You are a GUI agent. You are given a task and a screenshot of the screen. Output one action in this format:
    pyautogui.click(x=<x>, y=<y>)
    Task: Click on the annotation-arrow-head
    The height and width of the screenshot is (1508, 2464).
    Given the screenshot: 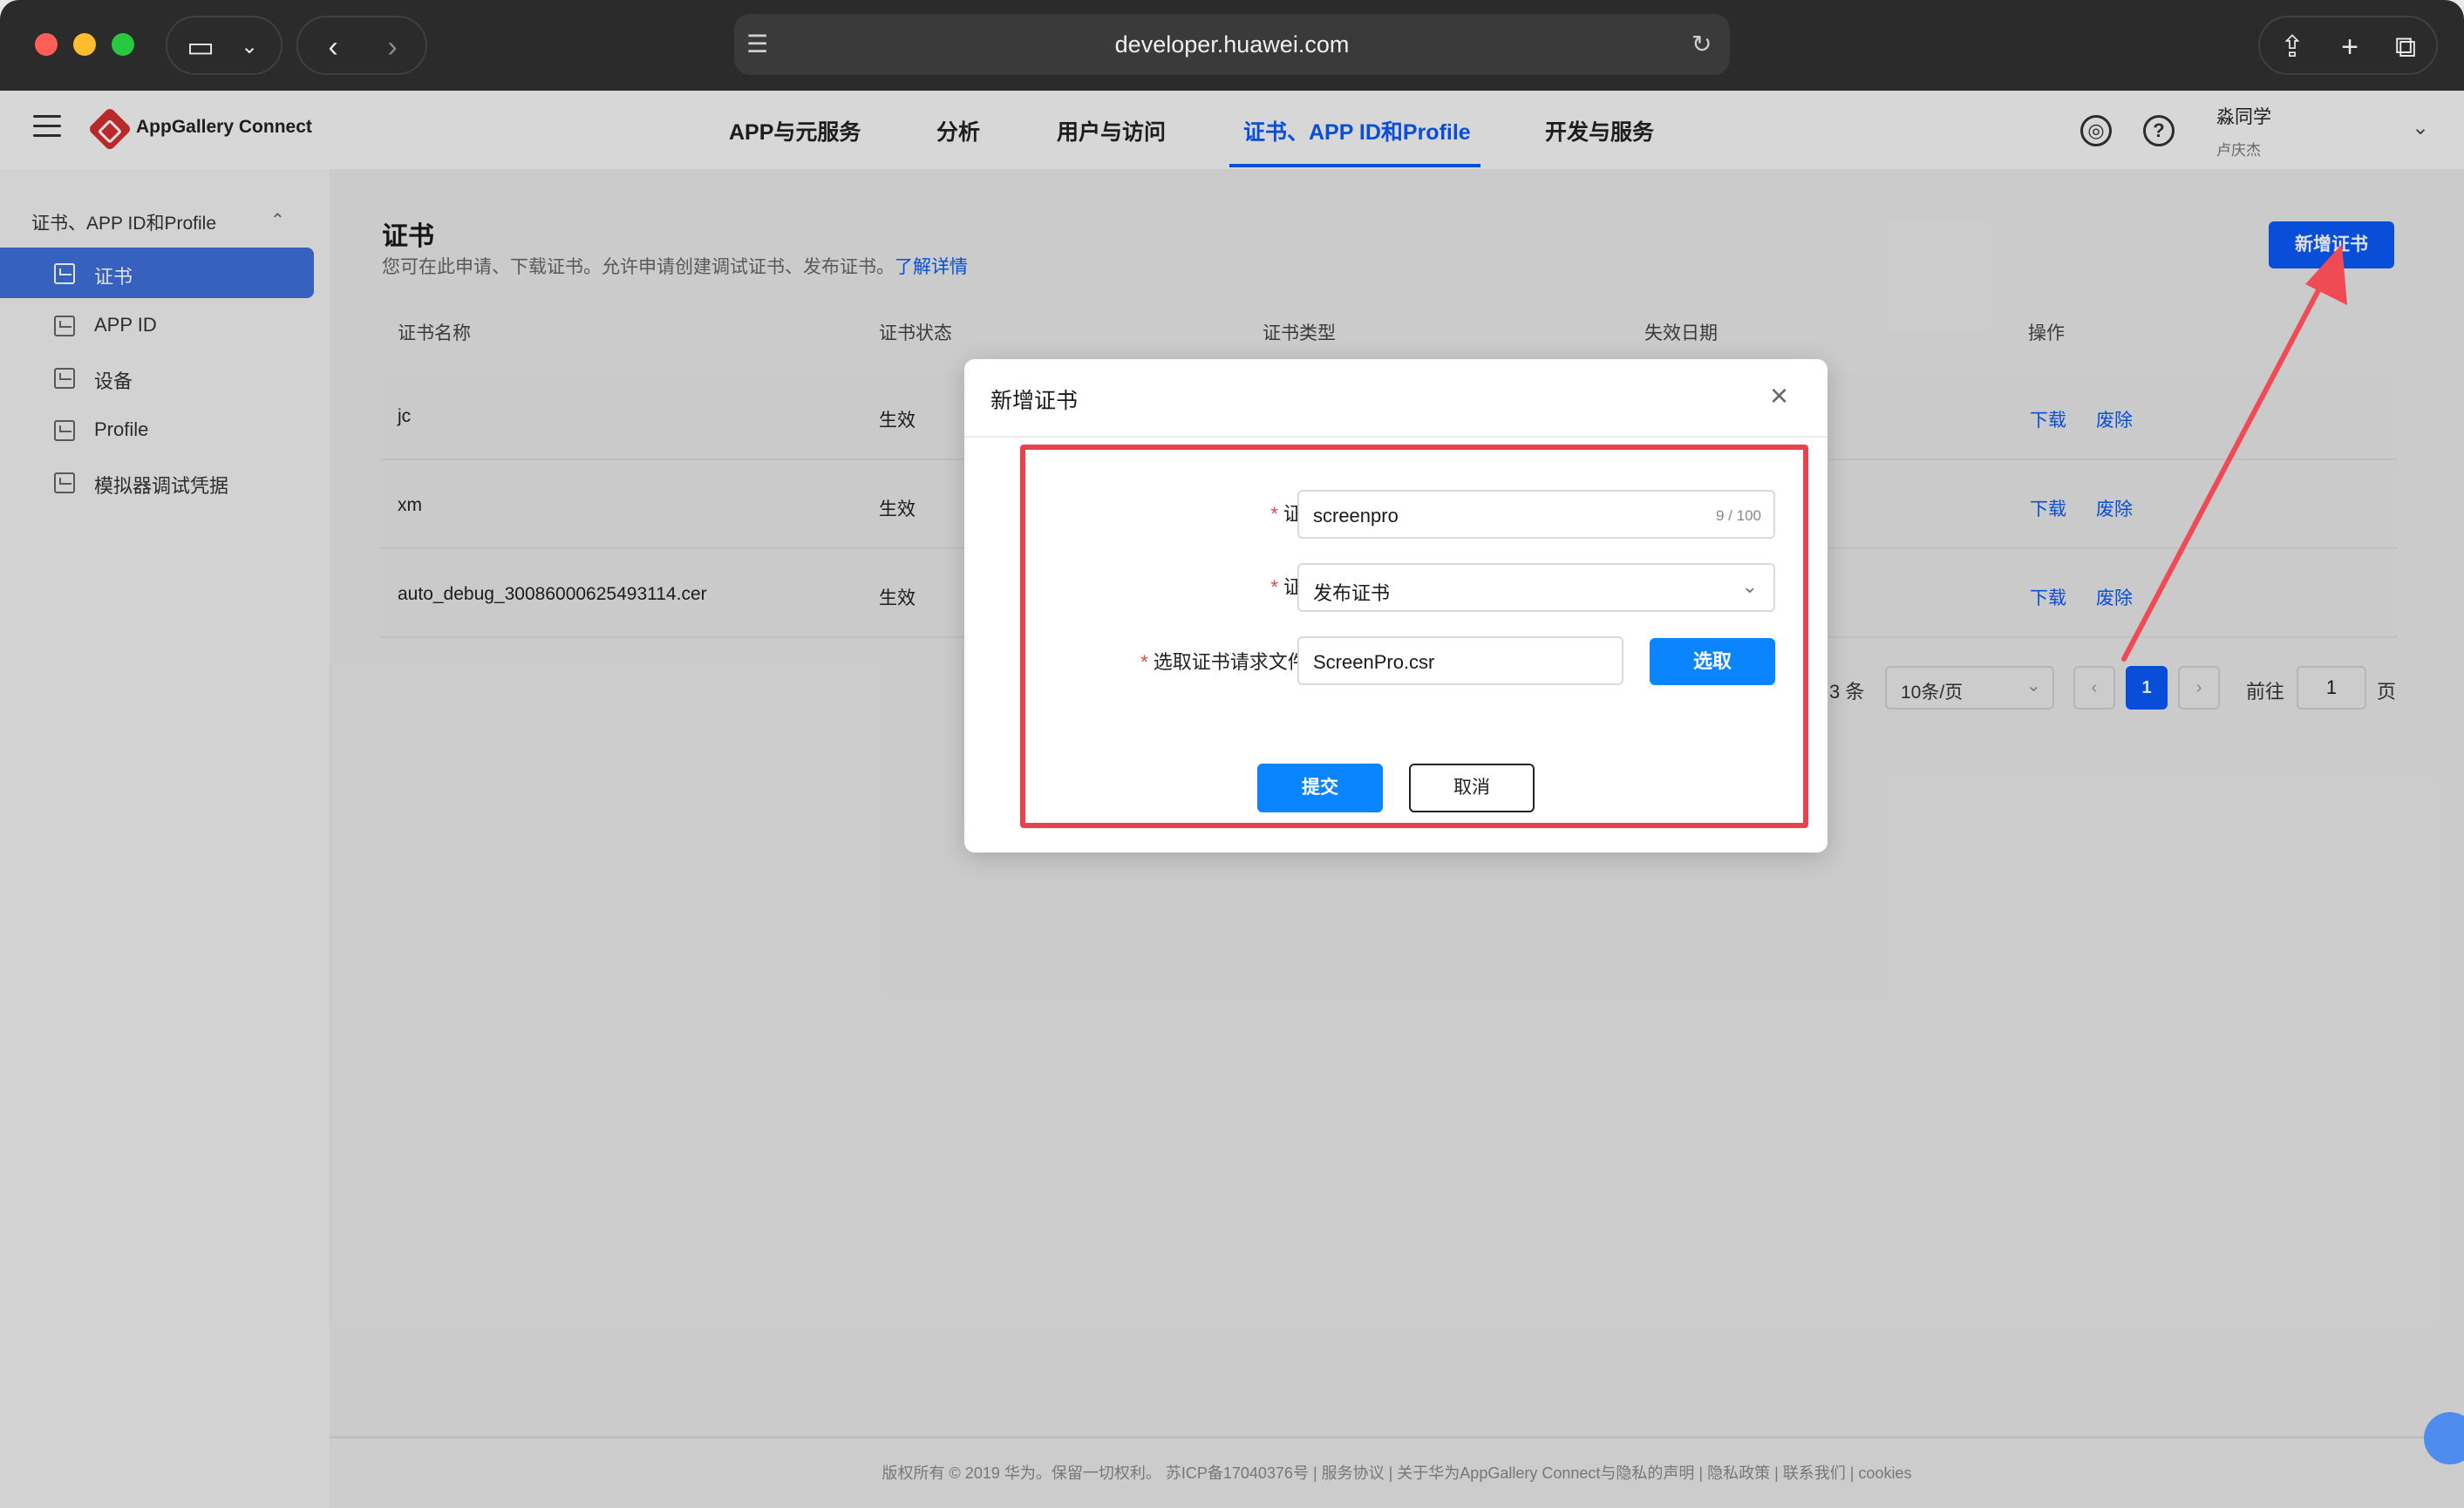 What is the action you would take?
    pyautogui.click(x=2326, y=274)
    